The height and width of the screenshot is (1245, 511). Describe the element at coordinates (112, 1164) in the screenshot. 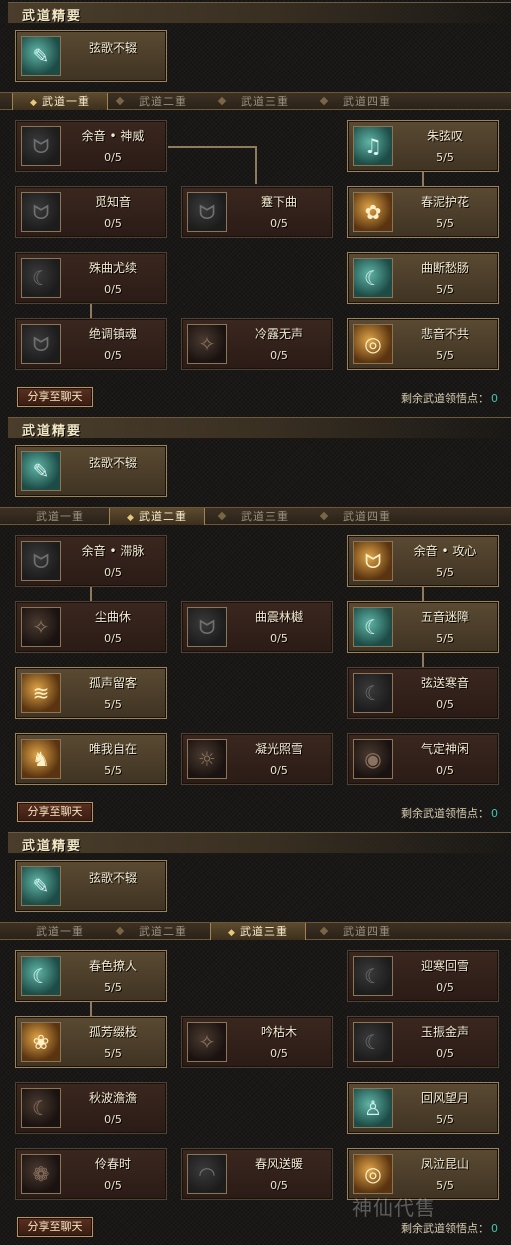

I see `skill-name: 伶春时` at that location.